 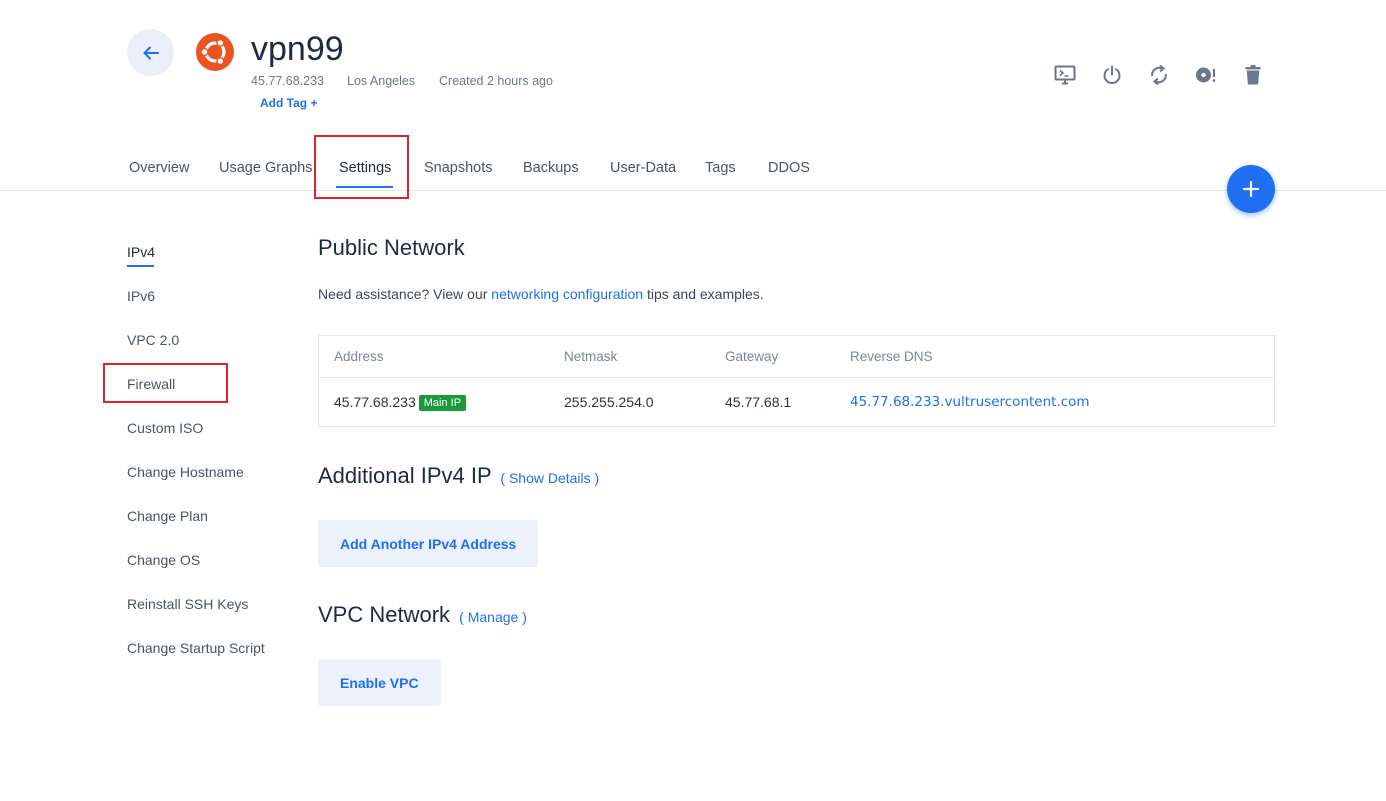 What do you see at coordinates (720, 168) in the screenshot?
I see `tab-tags: Tags` at bounding box center [720, 168].